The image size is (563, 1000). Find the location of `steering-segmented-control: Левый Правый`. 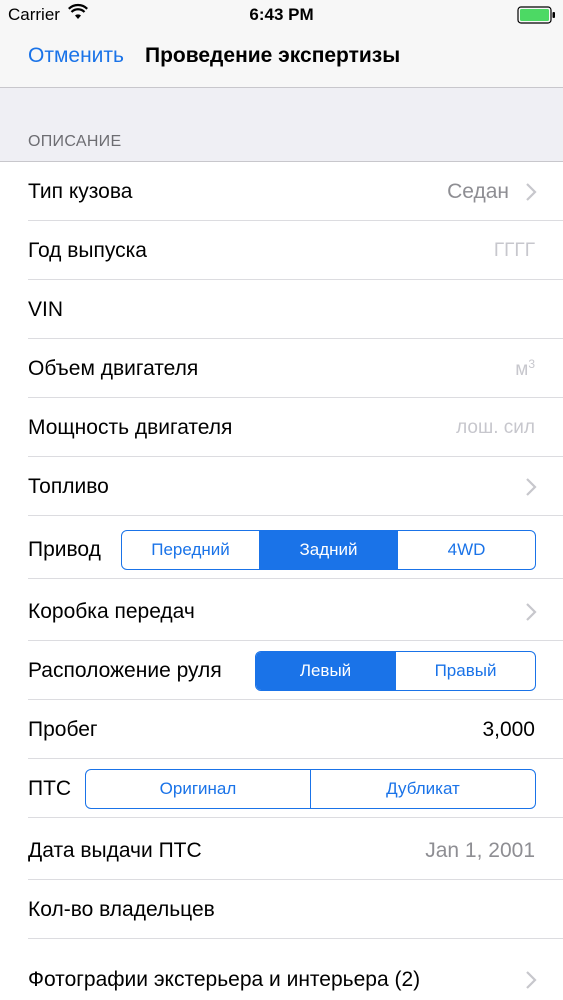

steering-segmented-control: Левый Правый is located at coordinates (395, 670).